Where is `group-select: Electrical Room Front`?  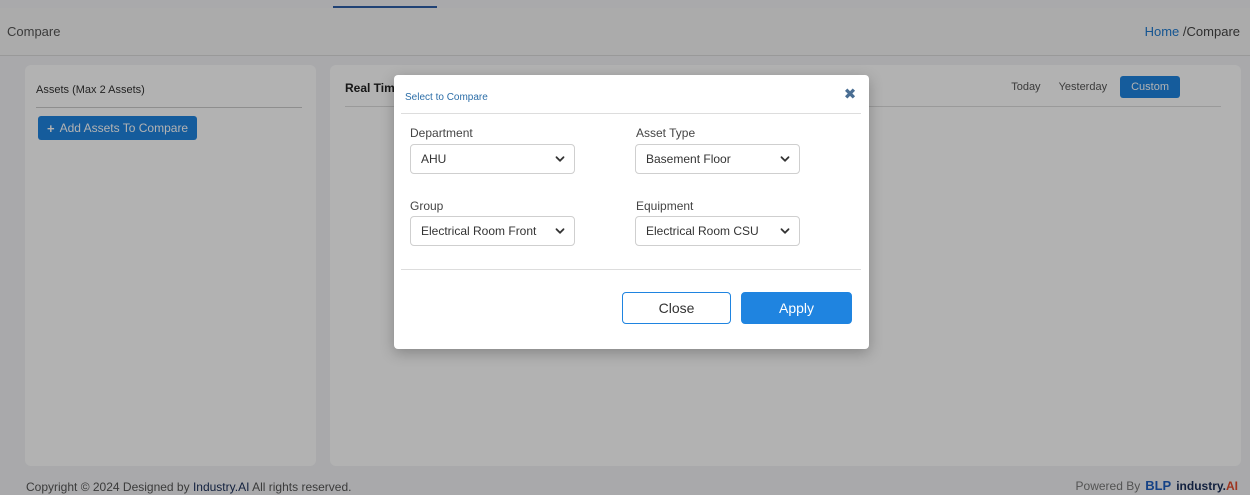 group-select: Electrical Room Front is located at coordinates (492, 231).